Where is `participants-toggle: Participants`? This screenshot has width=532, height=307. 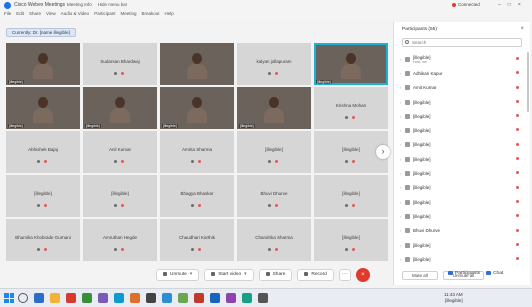 participants-toggle: Participants is located at coordinates (464, 274).